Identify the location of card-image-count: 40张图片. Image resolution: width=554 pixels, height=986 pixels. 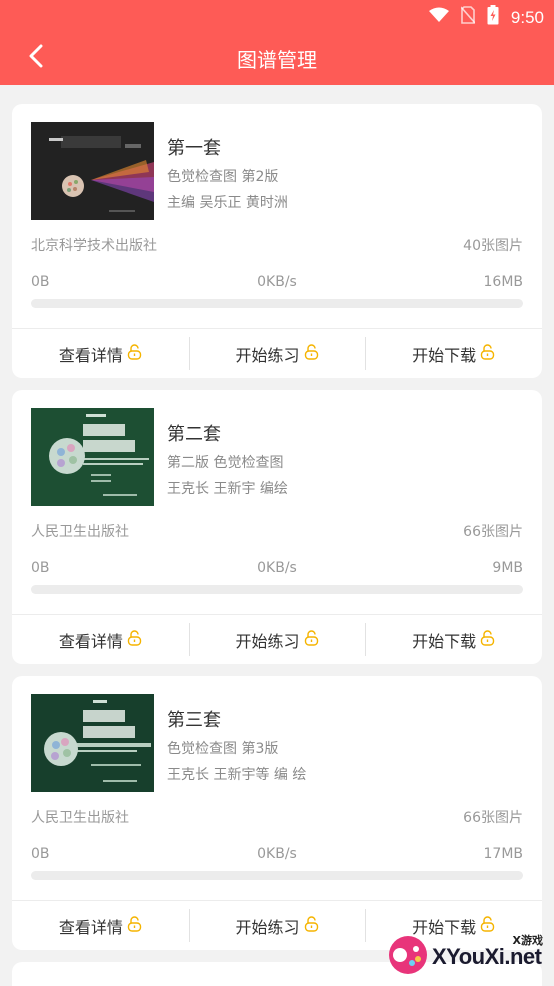
(493, 246).